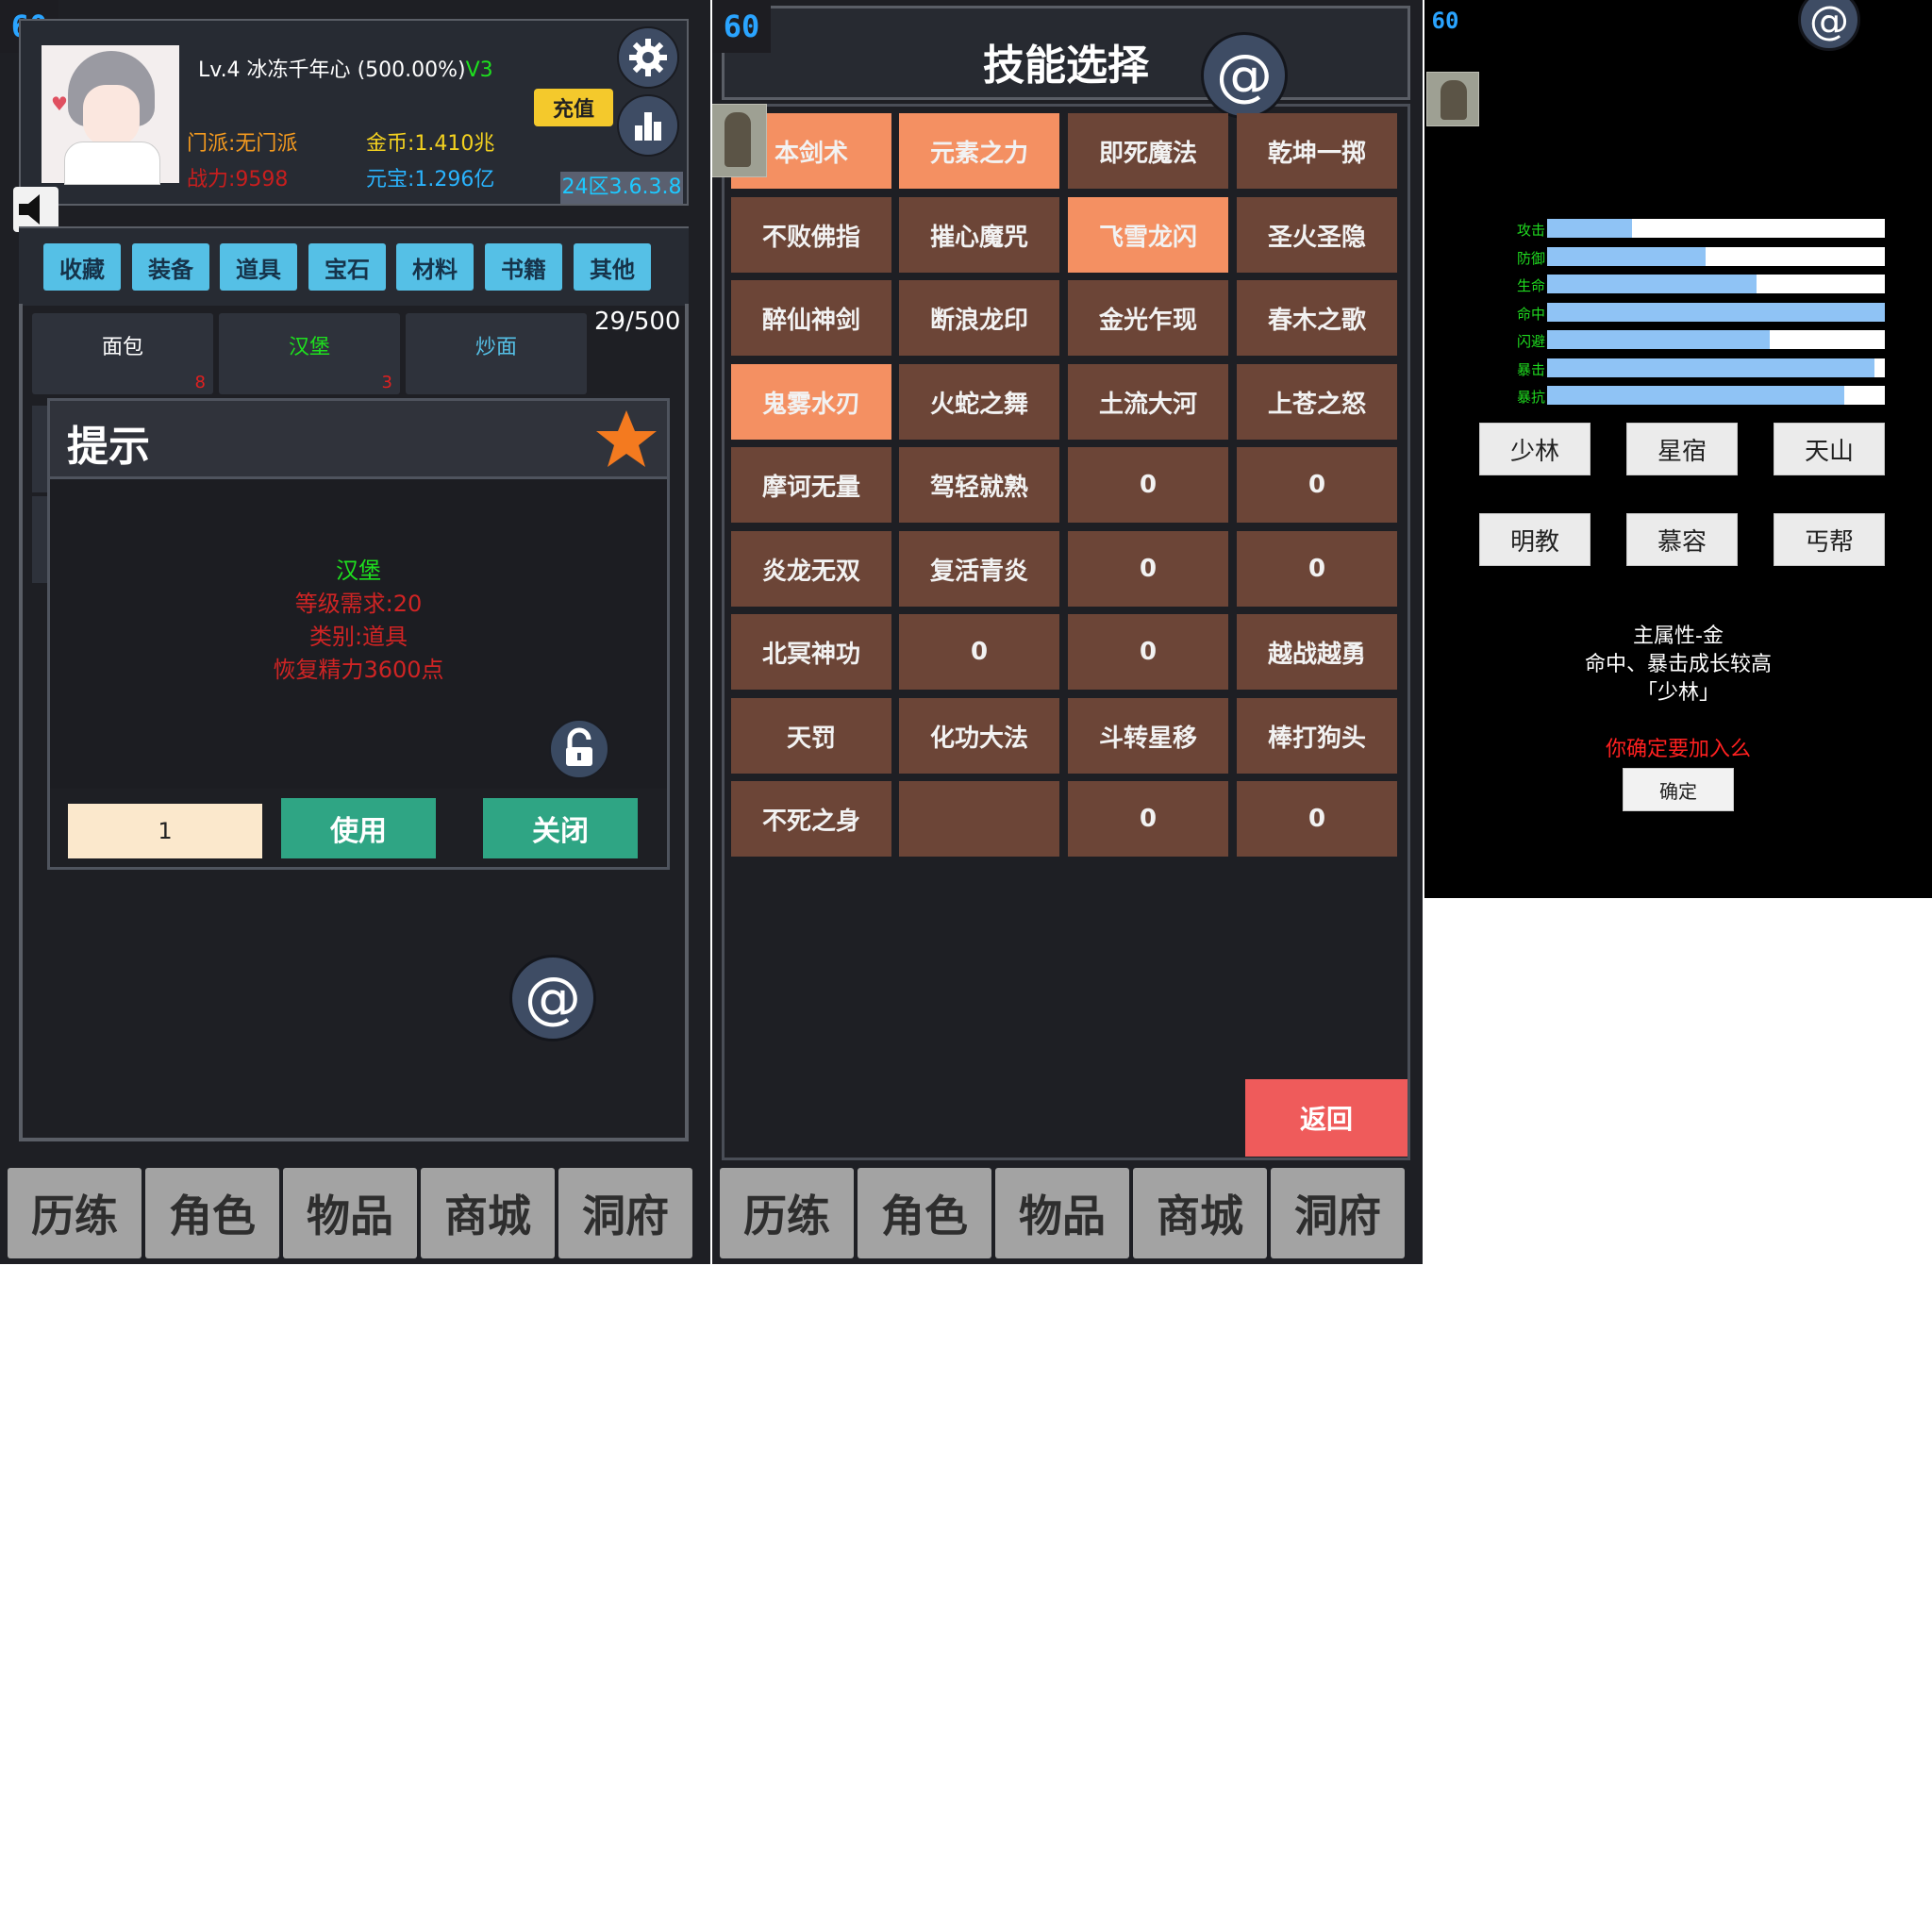 Image resolution: width=1932 pixels, height=1932 pixels. Describe the element at coordinates (435, 267) in the screenshot. I see `tab-materials: 材料` at that location.